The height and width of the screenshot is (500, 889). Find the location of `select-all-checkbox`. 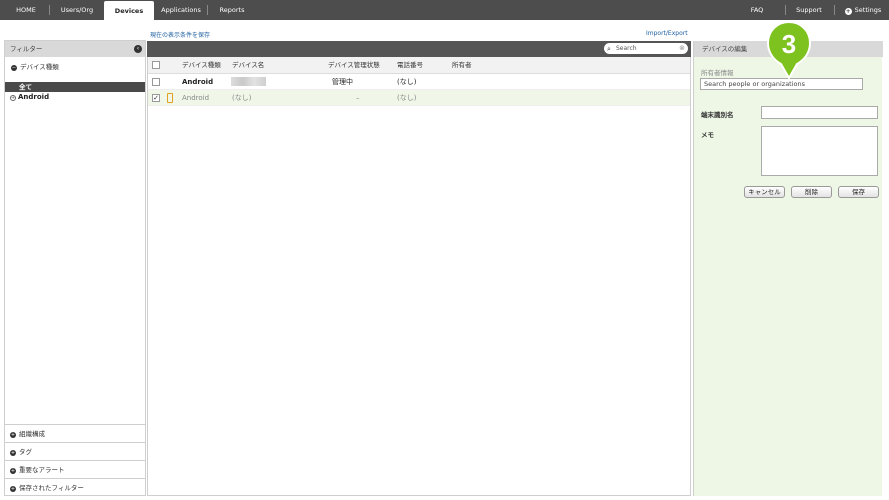

select-all-checkbox is located at coordinates (156, 65).